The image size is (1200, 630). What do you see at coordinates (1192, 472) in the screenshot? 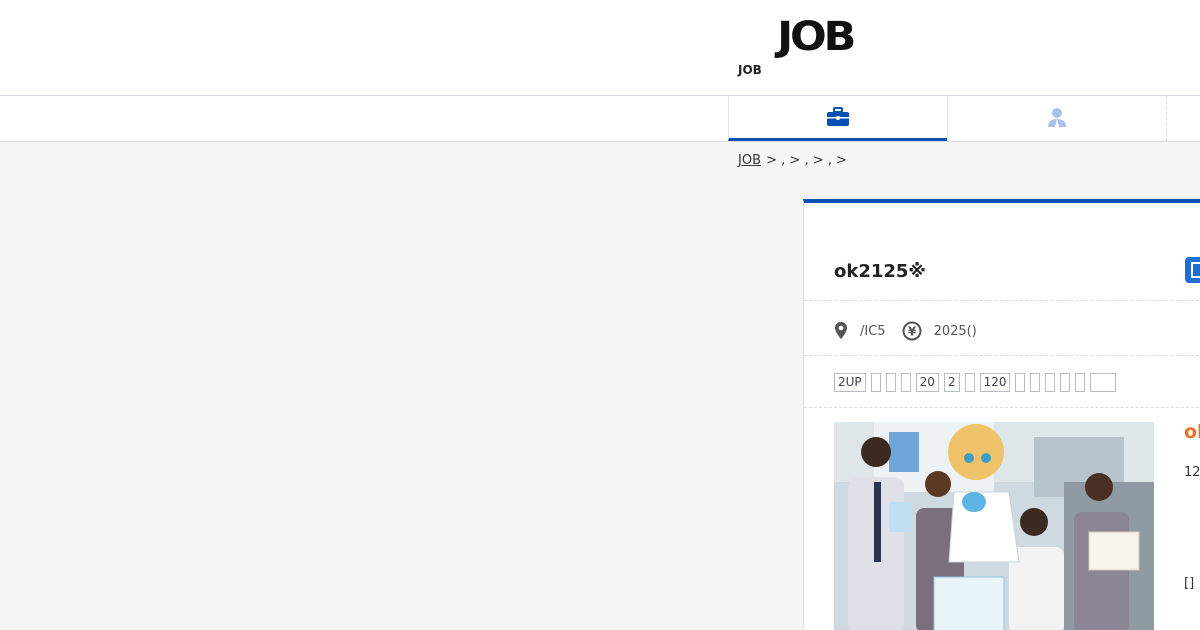
I see `company-number: 12` at bounding box center [1192, 472].